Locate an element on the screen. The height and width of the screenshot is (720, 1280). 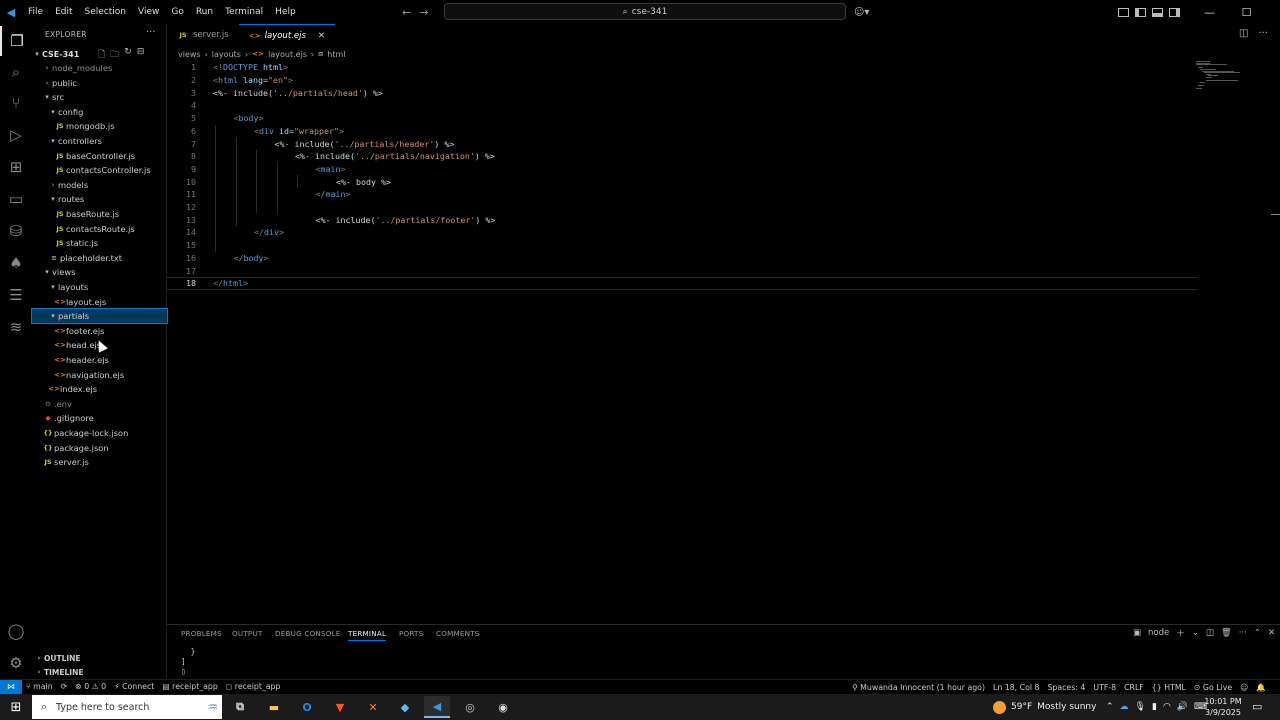
tree-item: ▾ partials is located at coordinates (99, 316).